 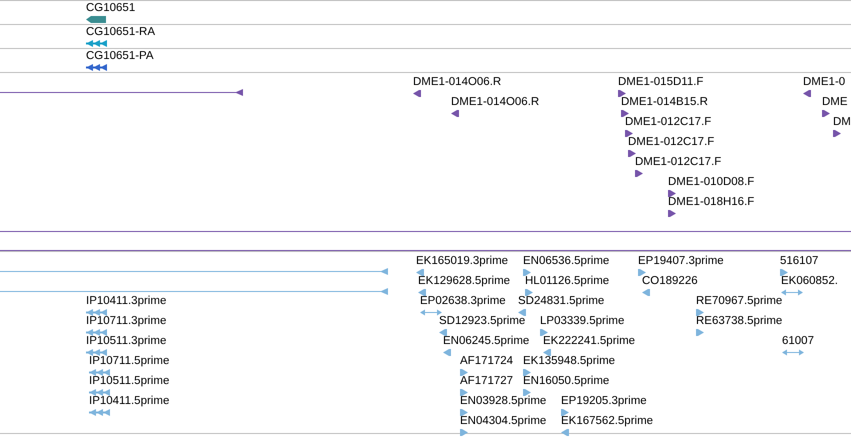 What do you see at coordinates (126, 321) in the screenshot?
I see `feature-label: IP10711.3prime` at bounding box center [126, 321].